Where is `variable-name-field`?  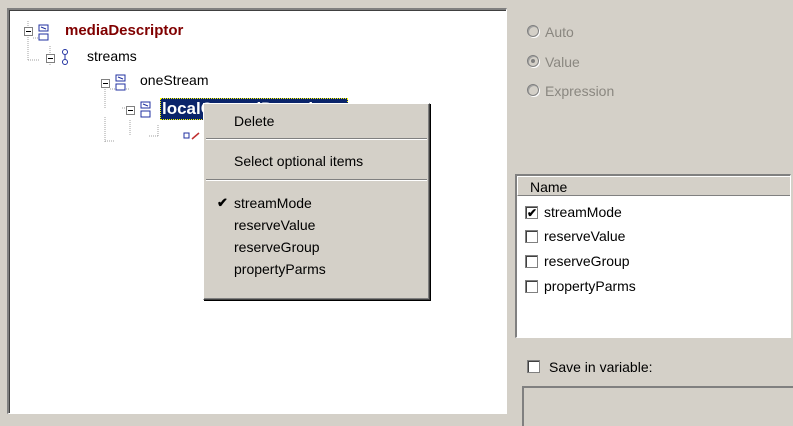
variable-name-field is located at coordinates (657, 406).